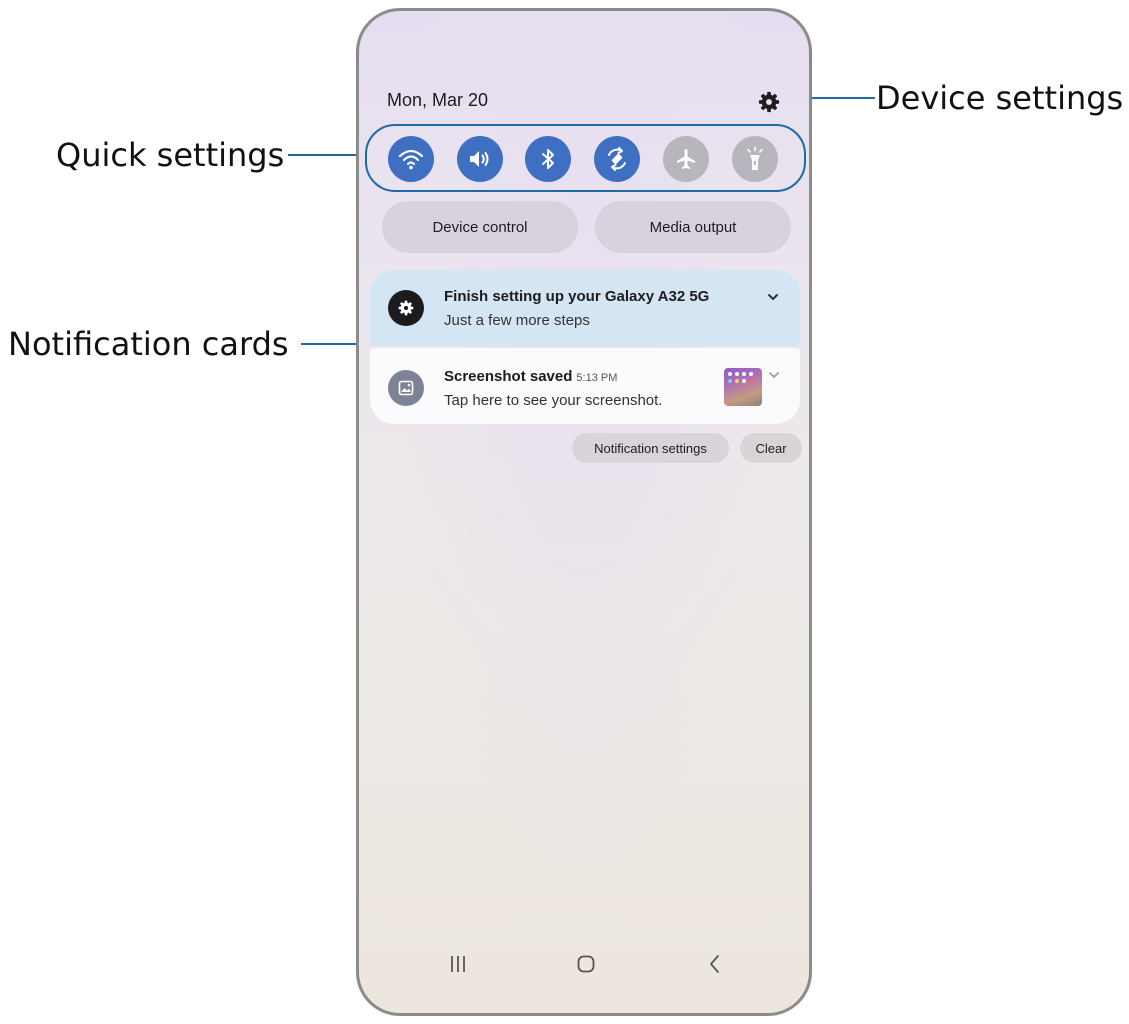 The height and width of the screenshot is (1024, 1129). Describe the element at coordinates (586, 964) in the screenshot. I see `home-icon` at that location.